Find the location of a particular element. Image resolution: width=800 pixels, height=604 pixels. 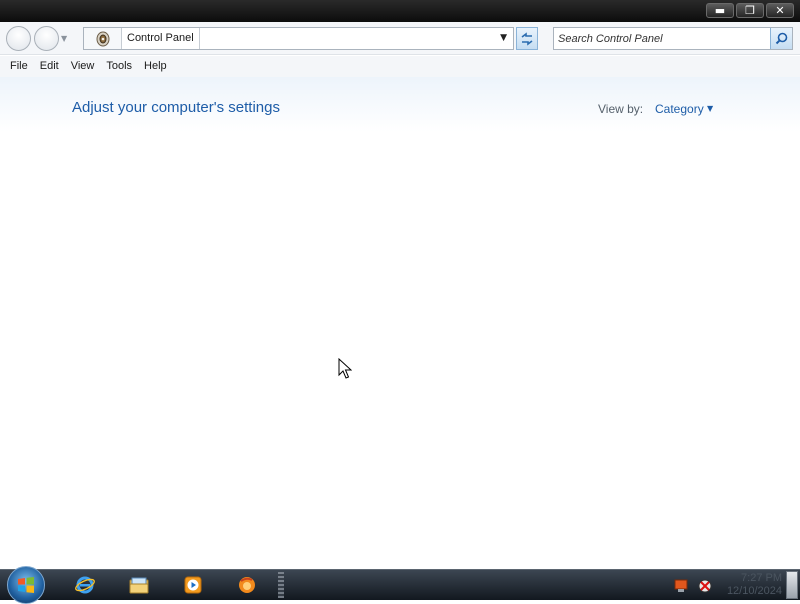

chevron-down-icon: ▼ is located at coordinates (710, 108).